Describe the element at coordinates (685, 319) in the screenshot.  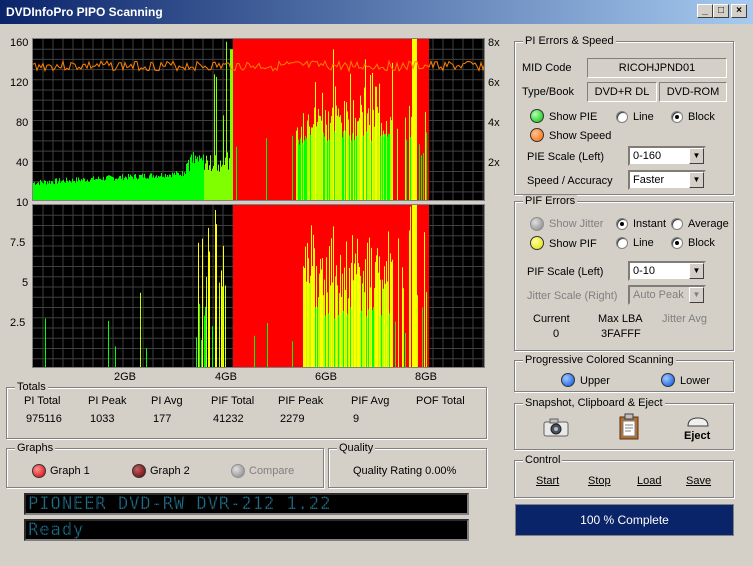
I see `jitter-avg-label: Jitter Avg` at that location.